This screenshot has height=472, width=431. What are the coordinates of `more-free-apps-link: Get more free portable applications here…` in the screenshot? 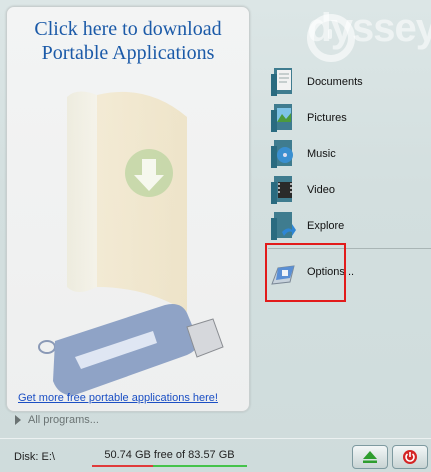 It's located at (118, 398).